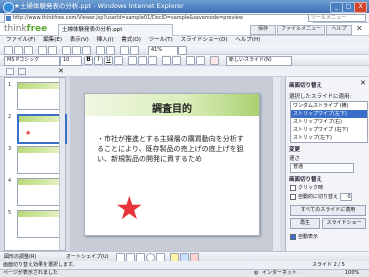 The width and height of the screenshot is (369, 277). What do you see at coordinates (263, 30) in the screenshot?
I see `save-button: 保存` at bounding box center [263, 30].